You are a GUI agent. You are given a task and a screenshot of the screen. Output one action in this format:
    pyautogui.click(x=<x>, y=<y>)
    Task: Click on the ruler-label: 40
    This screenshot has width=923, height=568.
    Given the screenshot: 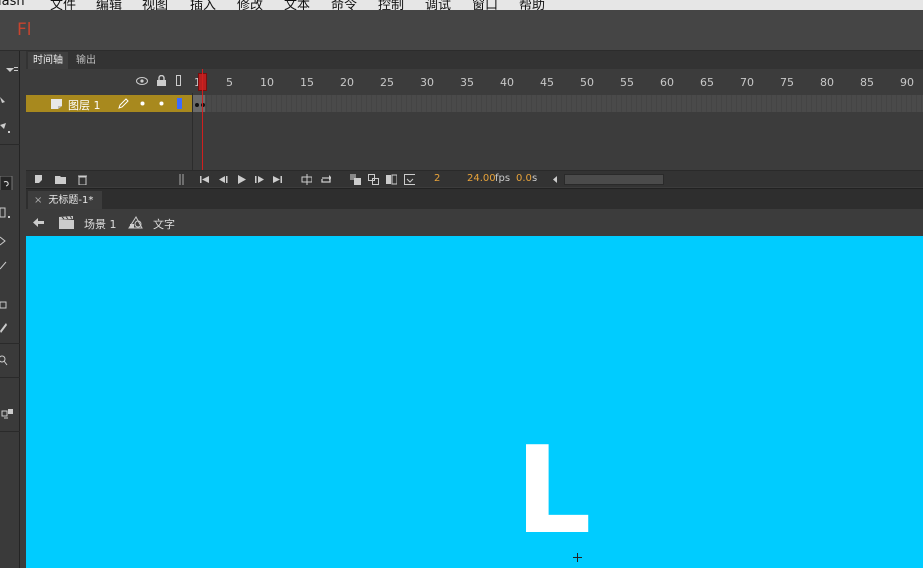 What is the action you would take?
    pyautogui.click(x=507, y=82)
    